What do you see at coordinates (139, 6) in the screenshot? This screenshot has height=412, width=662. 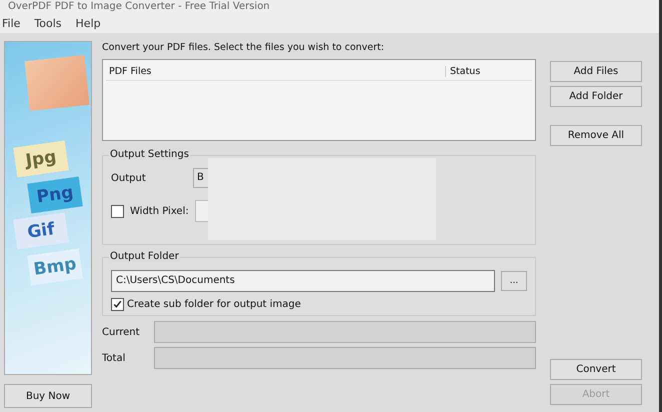 I see `window-title: OverPDF PDF to Image Converter - Free Trial Version` at bounding box center [139, 6].